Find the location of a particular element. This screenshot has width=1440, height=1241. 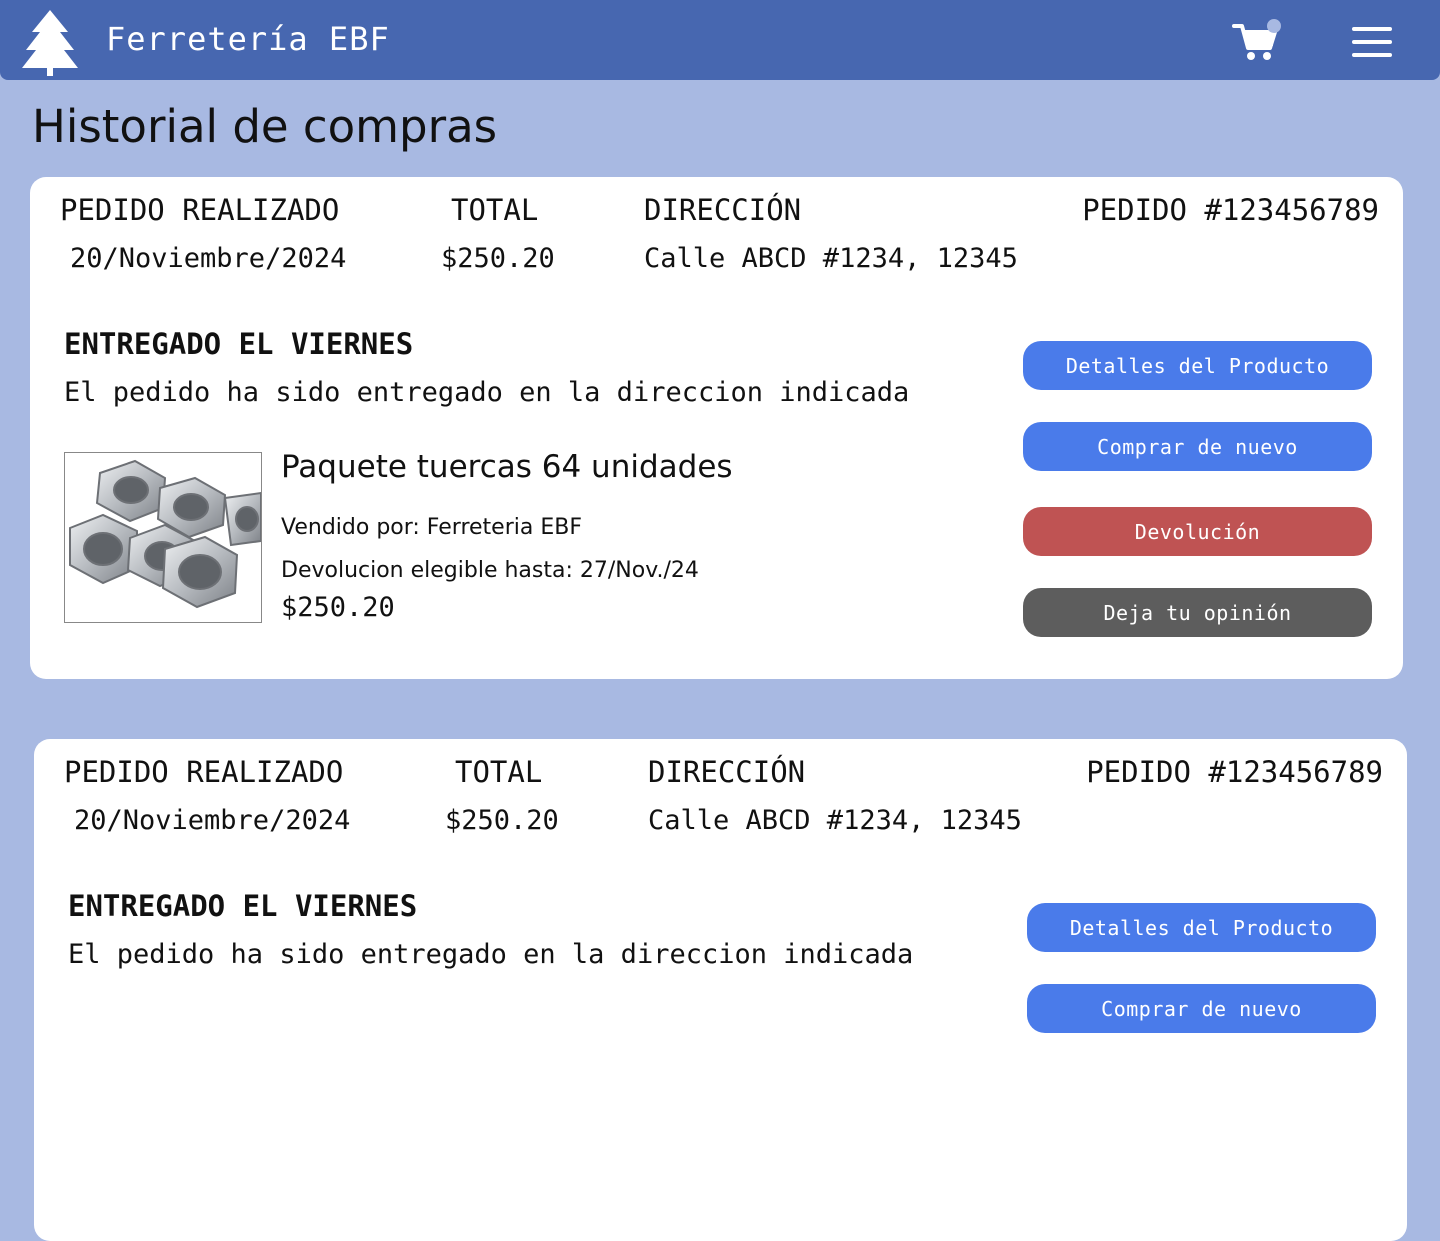

page-title: Historial de compras is located at coordinates (265, 126).